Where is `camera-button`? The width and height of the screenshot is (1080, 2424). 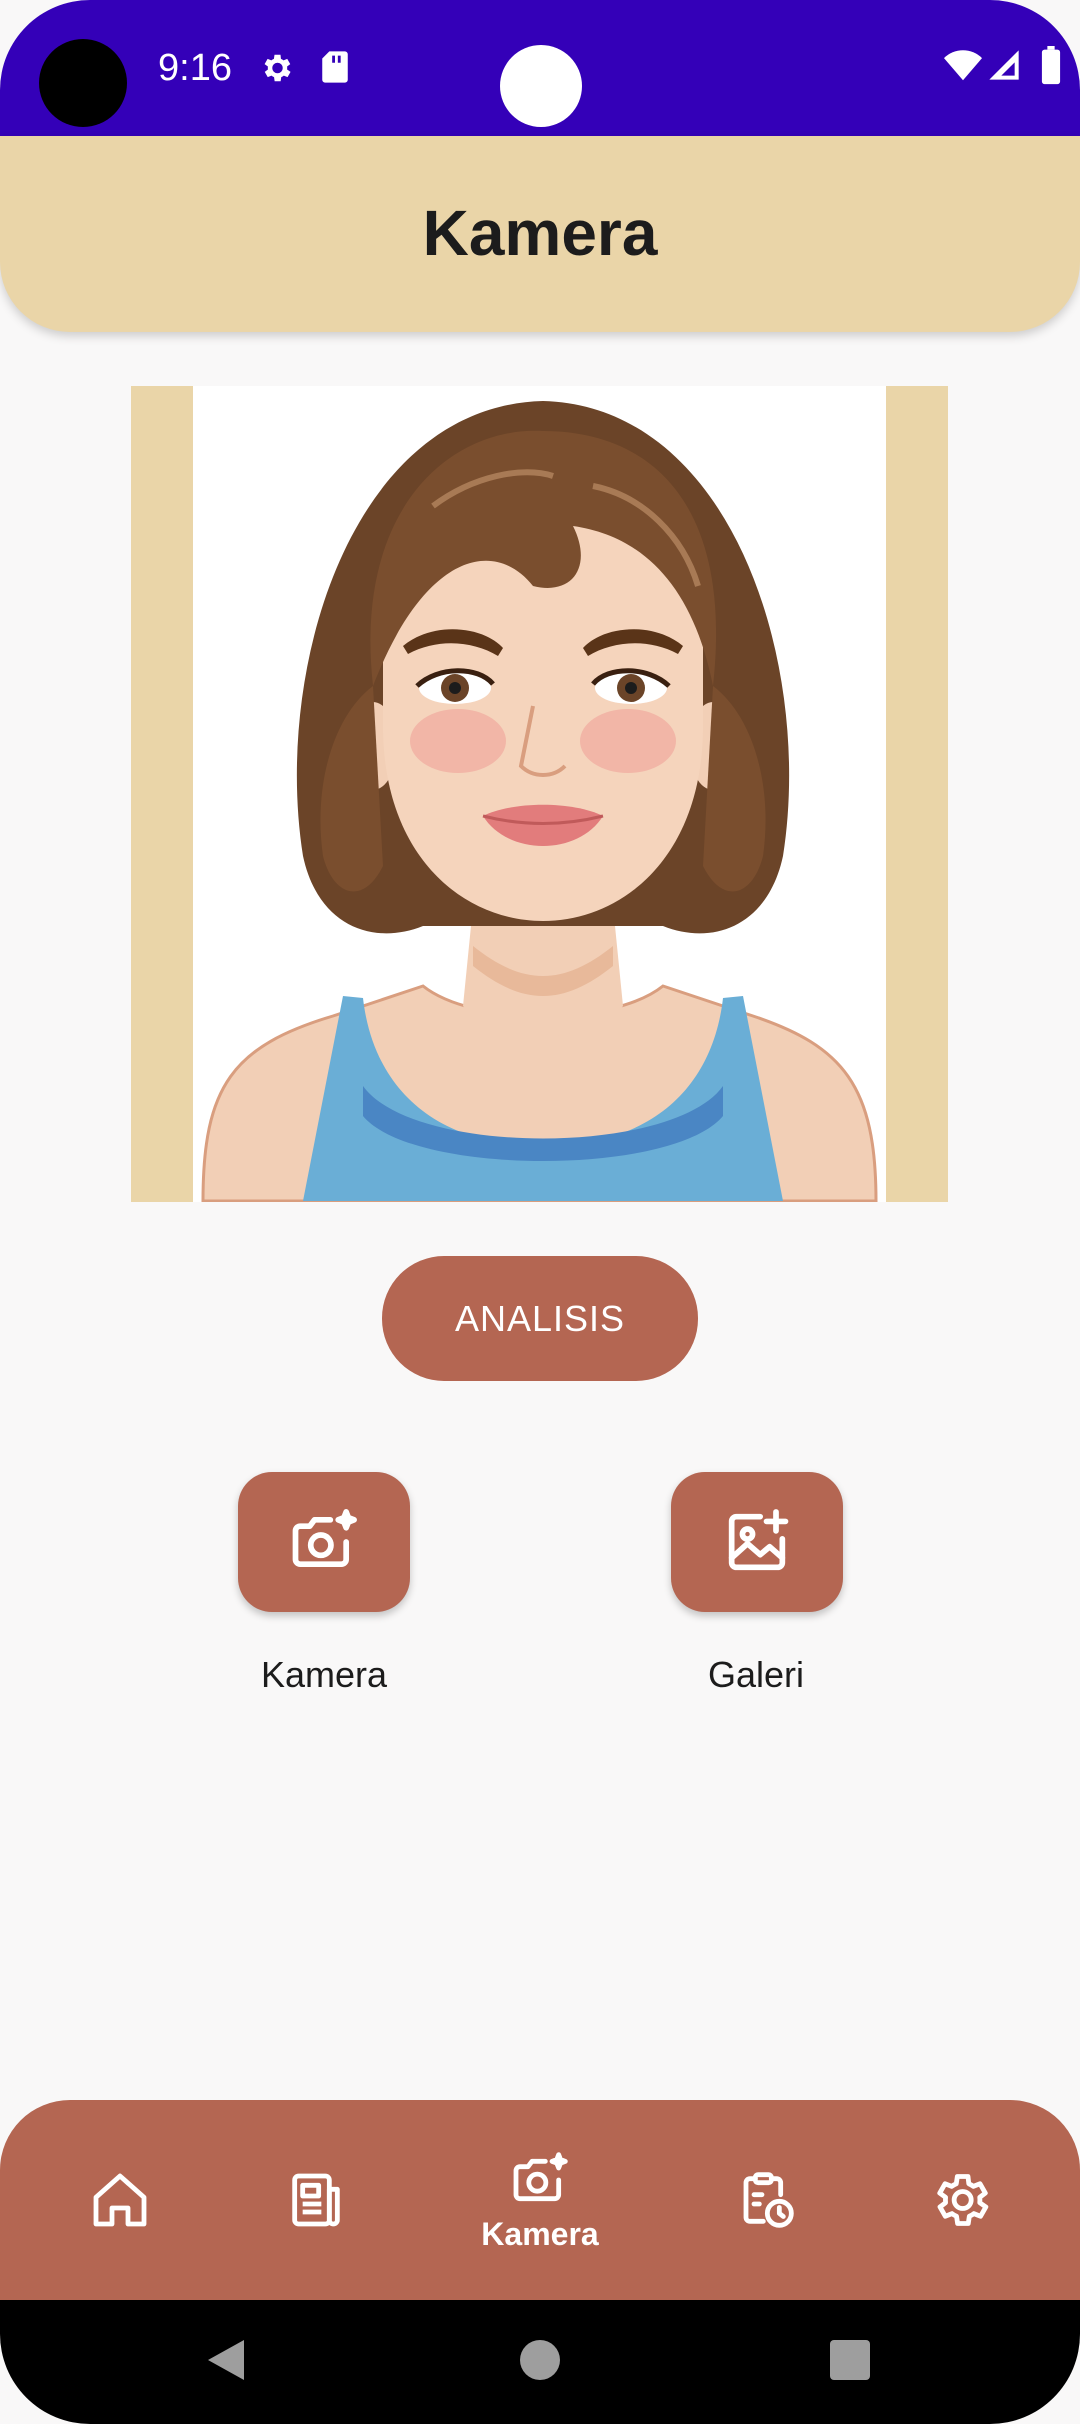 camera-button is located at coordinates (324, 1542).